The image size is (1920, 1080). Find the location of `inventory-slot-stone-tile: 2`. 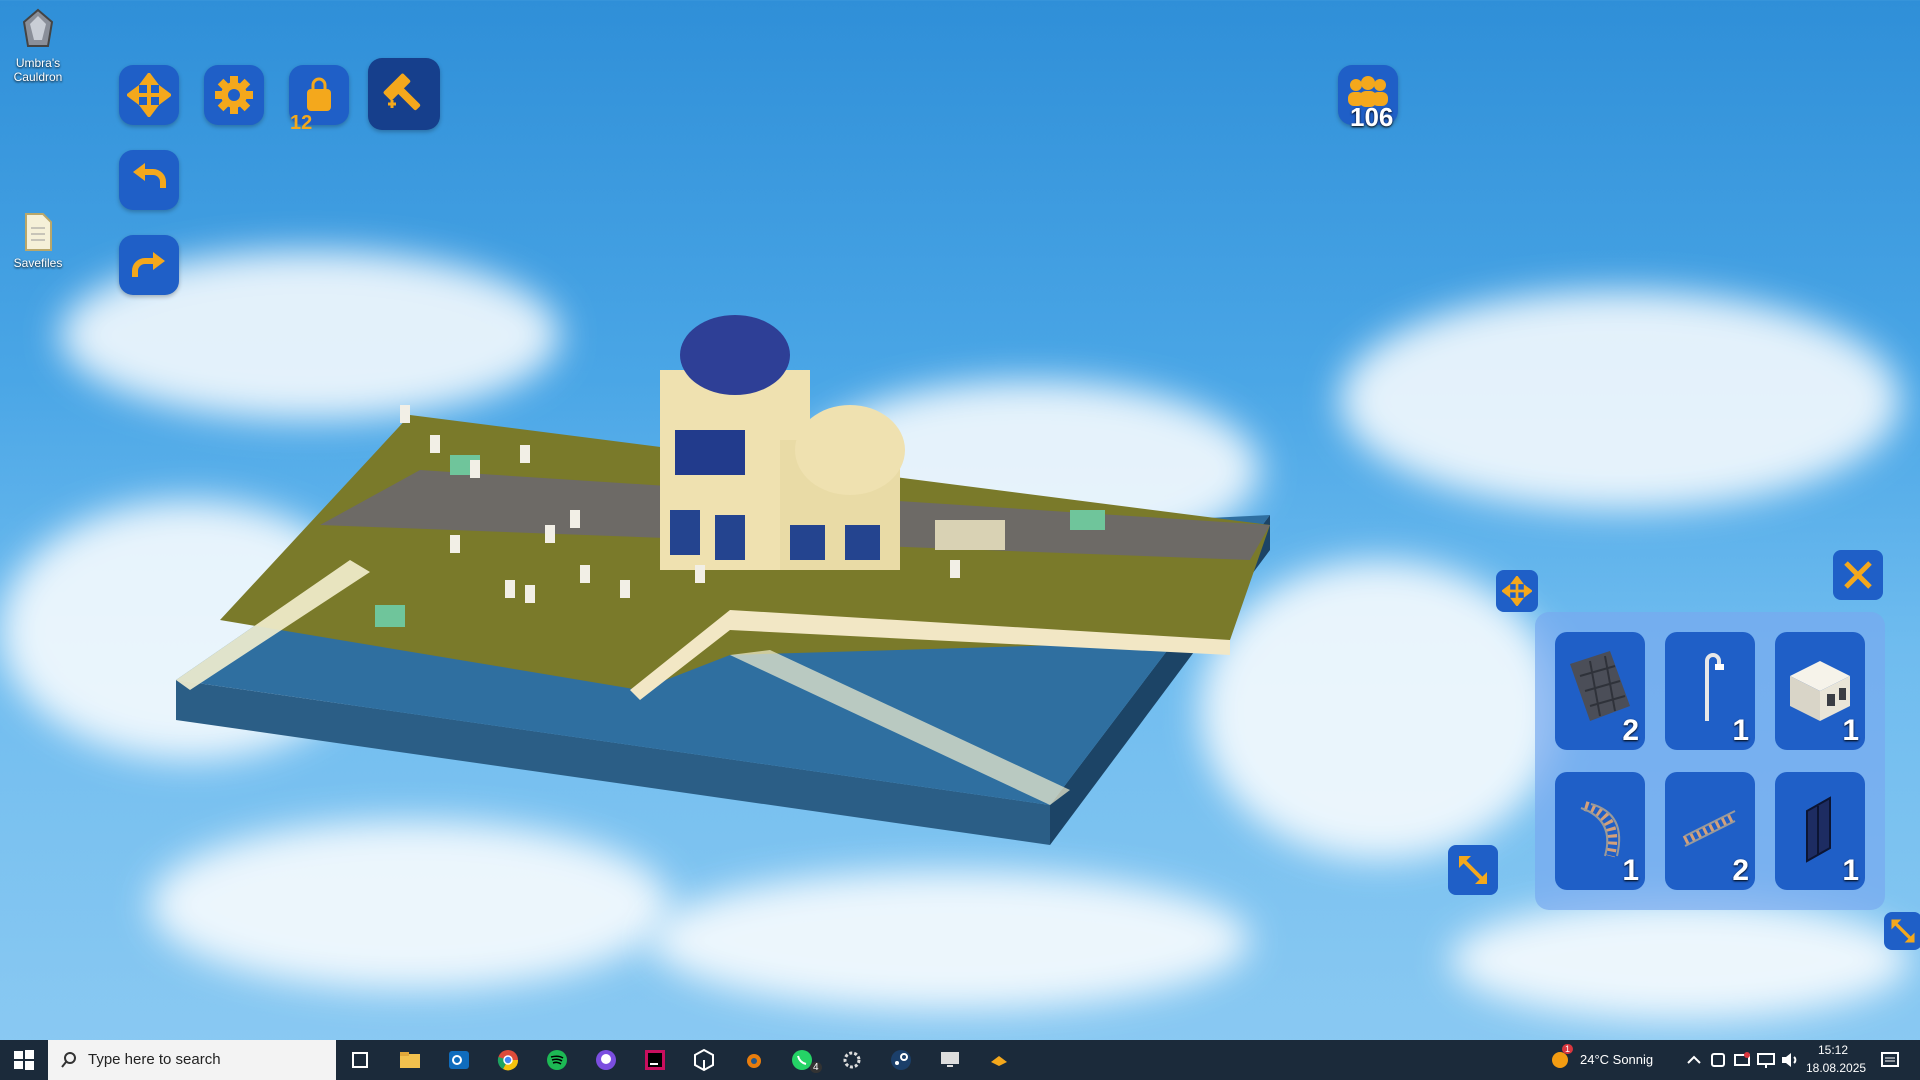

inventory-slot-stone-tile: 2 is located at coordinates (1600, 691).